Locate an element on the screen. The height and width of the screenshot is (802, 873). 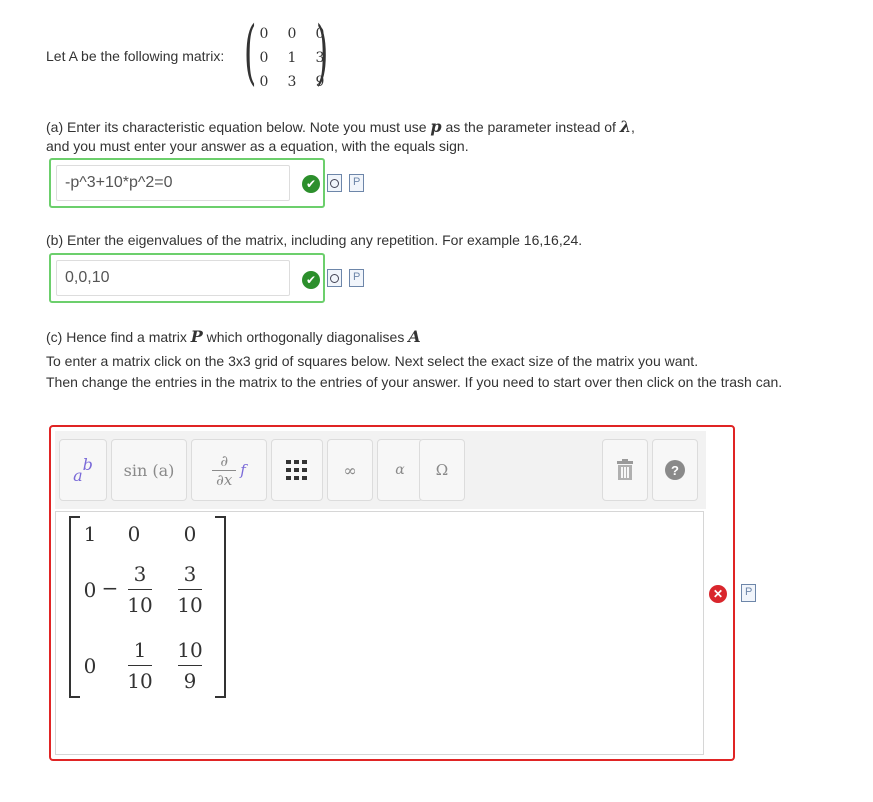
matrix-grid-button is located at coordinates (297, 470).